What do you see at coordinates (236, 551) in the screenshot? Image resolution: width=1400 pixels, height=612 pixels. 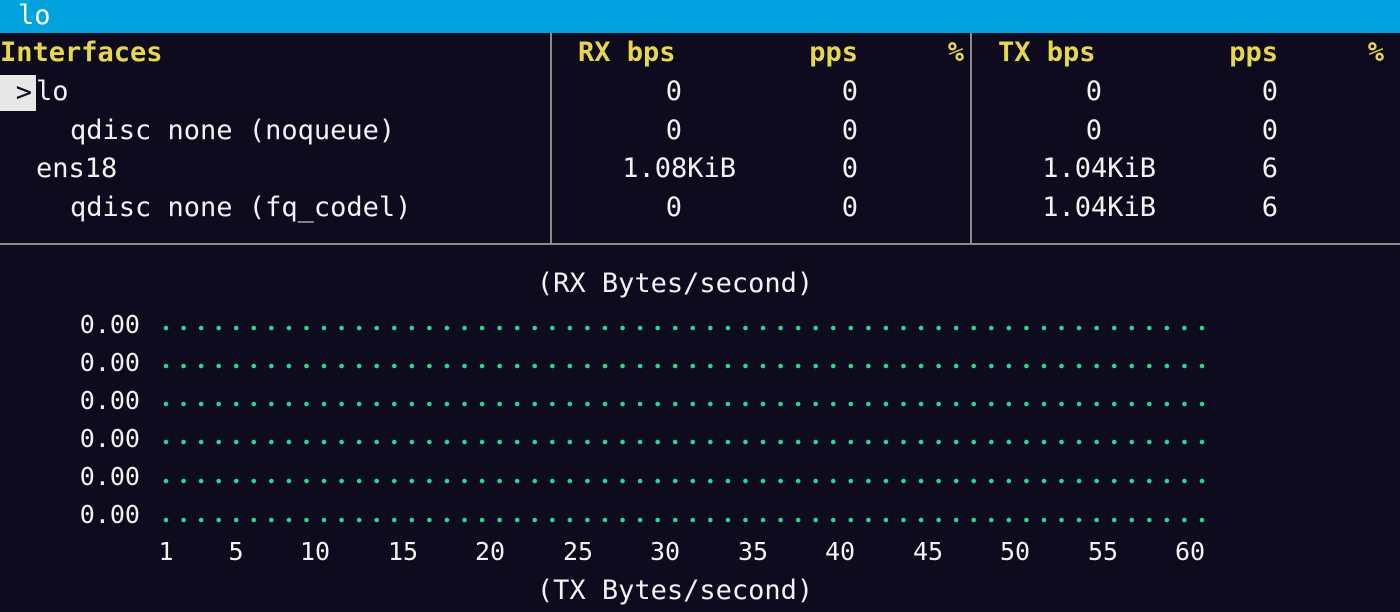 I see `x-axis-tick: 5` at bounding box center [236, 551].